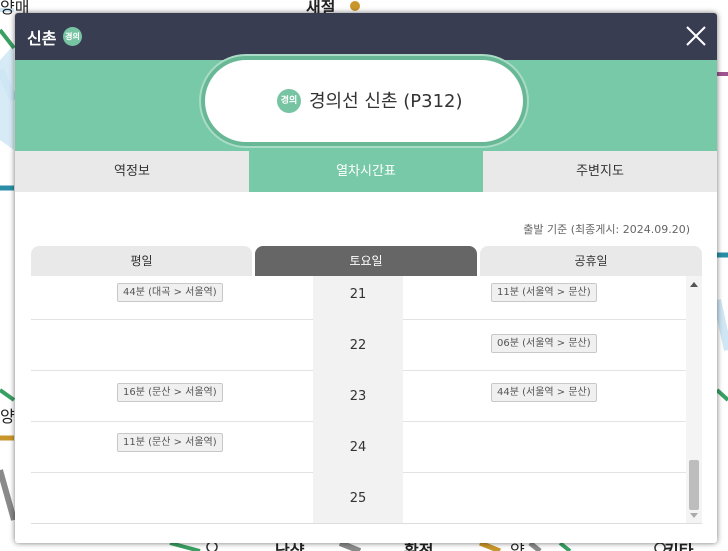  I want to click on departure-chip: 11분 (서울역 > 문산), so click(544, 292).